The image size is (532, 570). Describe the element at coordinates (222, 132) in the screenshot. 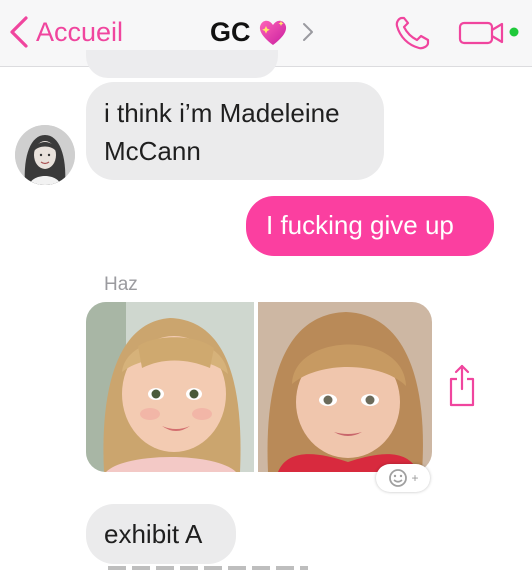

I see `message-text: i think i’m Madeleine McCann` at that location.